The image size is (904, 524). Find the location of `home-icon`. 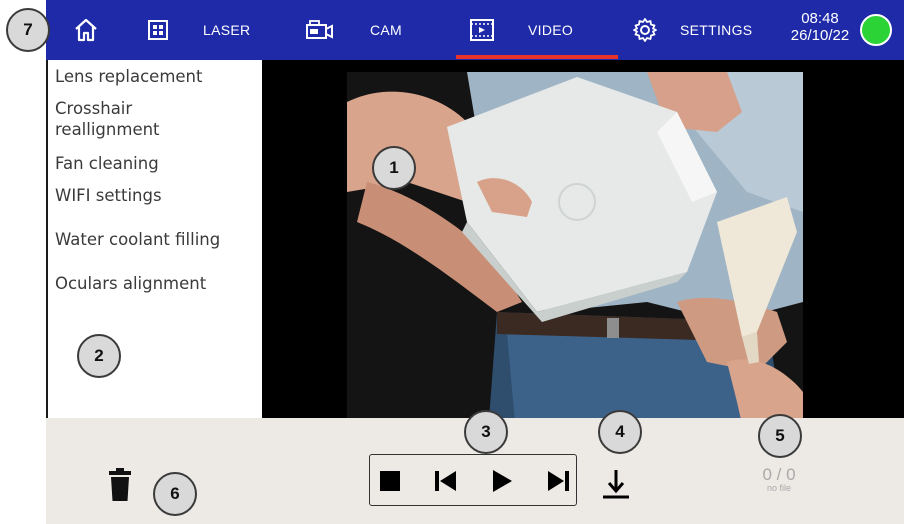

home-icon is located at coordinates (86, 30).